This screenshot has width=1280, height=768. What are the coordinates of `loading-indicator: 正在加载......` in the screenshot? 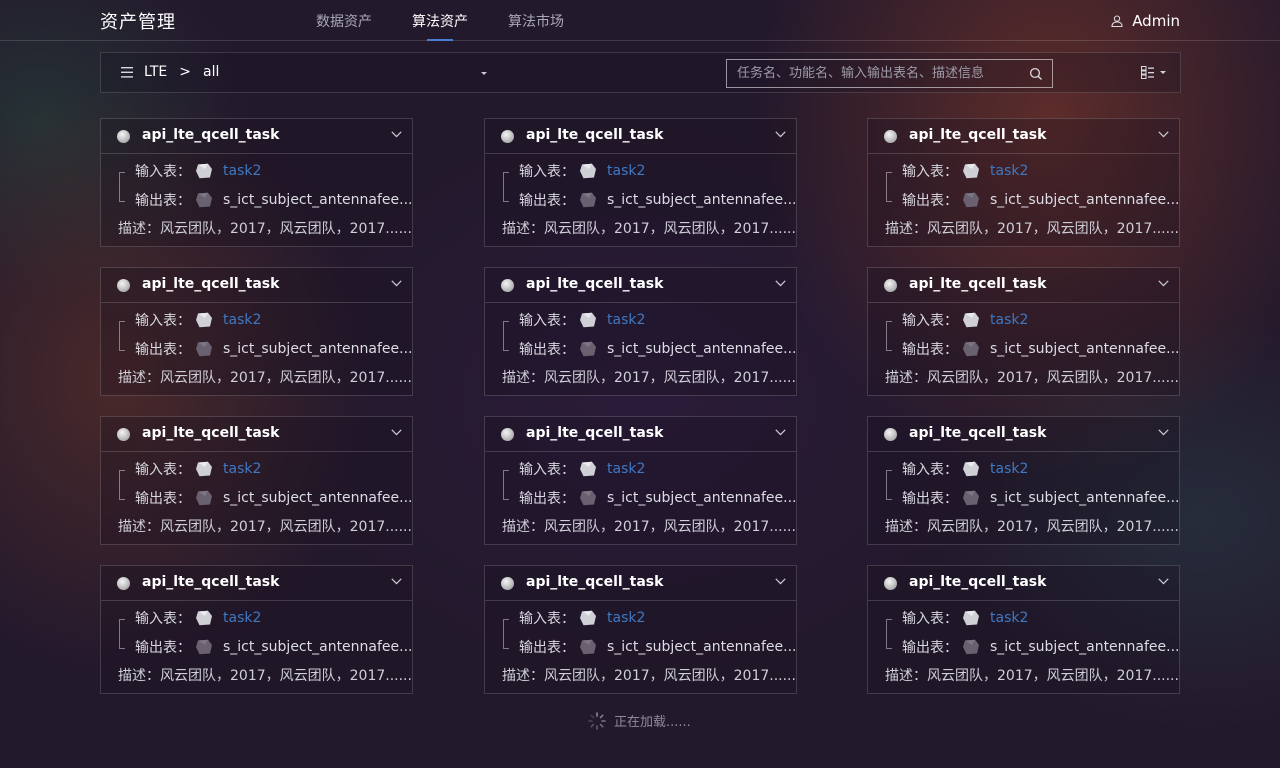 It's located at (639, 720).